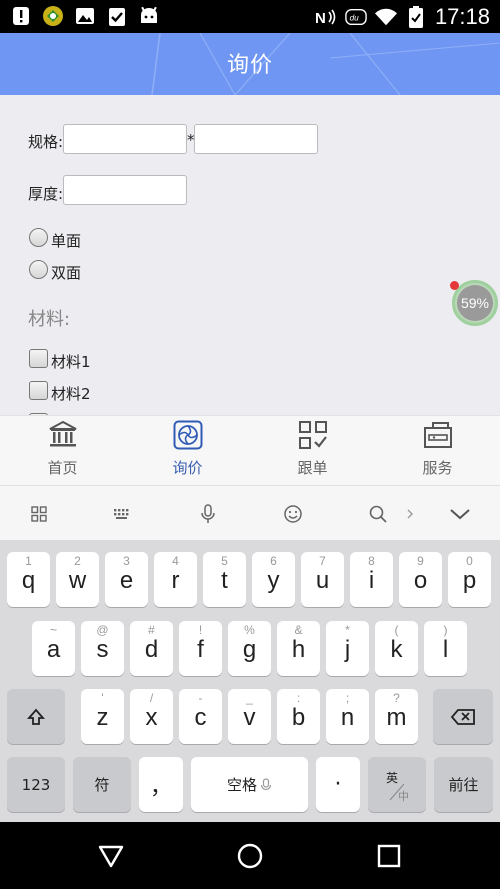 Image resolution: width=500 pixels, height=889 pixels. I want to click on key-letter: k, so click(396, 649).